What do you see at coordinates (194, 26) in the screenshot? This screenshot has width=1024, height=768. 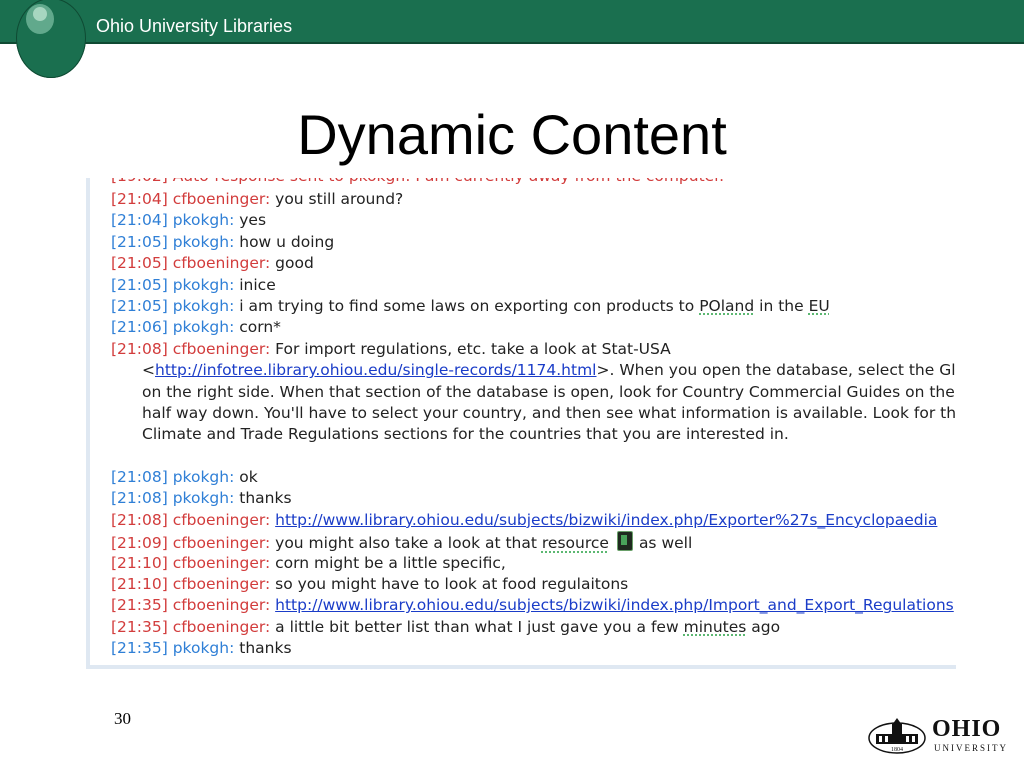 I see `header-title: Ohio University Libraries` at bounding box center [194, 26].